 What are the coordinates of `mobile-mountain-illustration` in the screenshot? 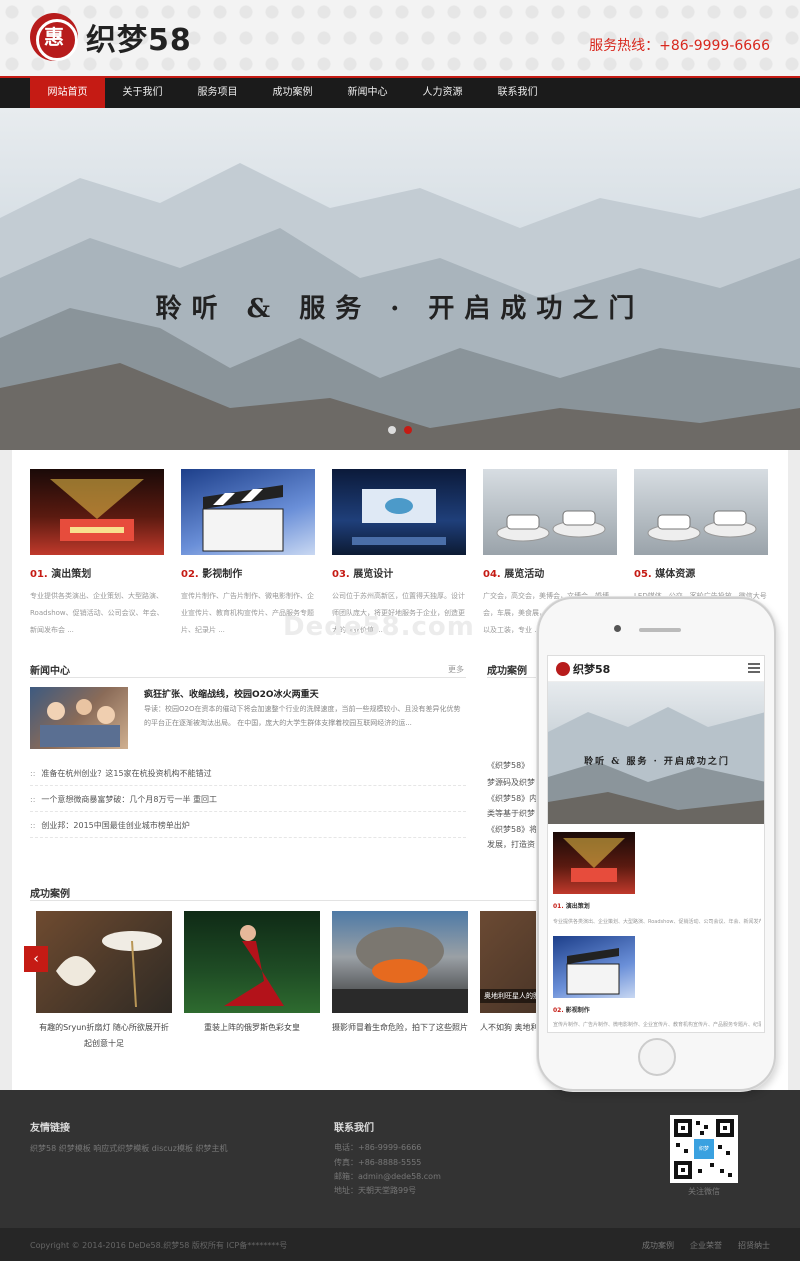 It's located at (656, 765).